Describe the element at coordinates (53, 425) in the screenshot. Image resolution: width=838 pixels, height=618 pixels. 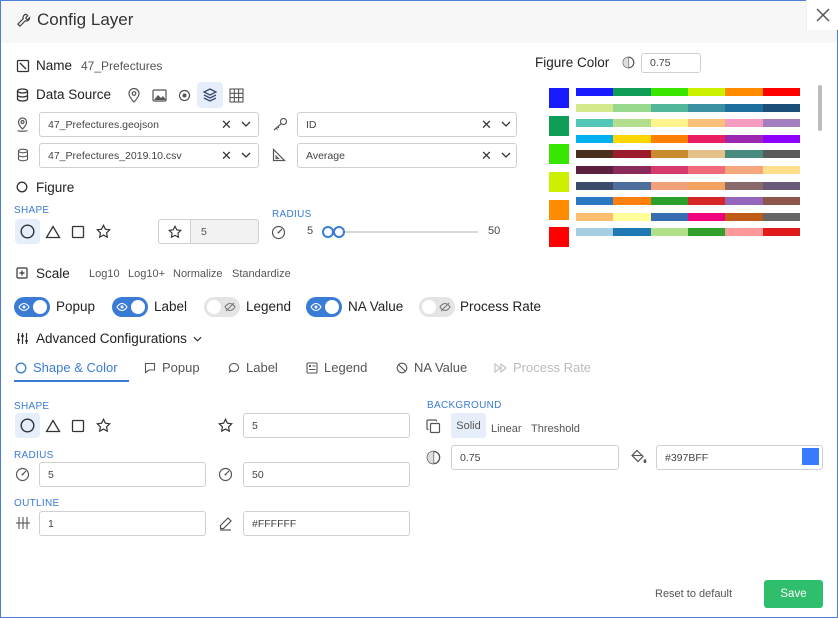
I see `sc-shape-triangle-button` at that location.